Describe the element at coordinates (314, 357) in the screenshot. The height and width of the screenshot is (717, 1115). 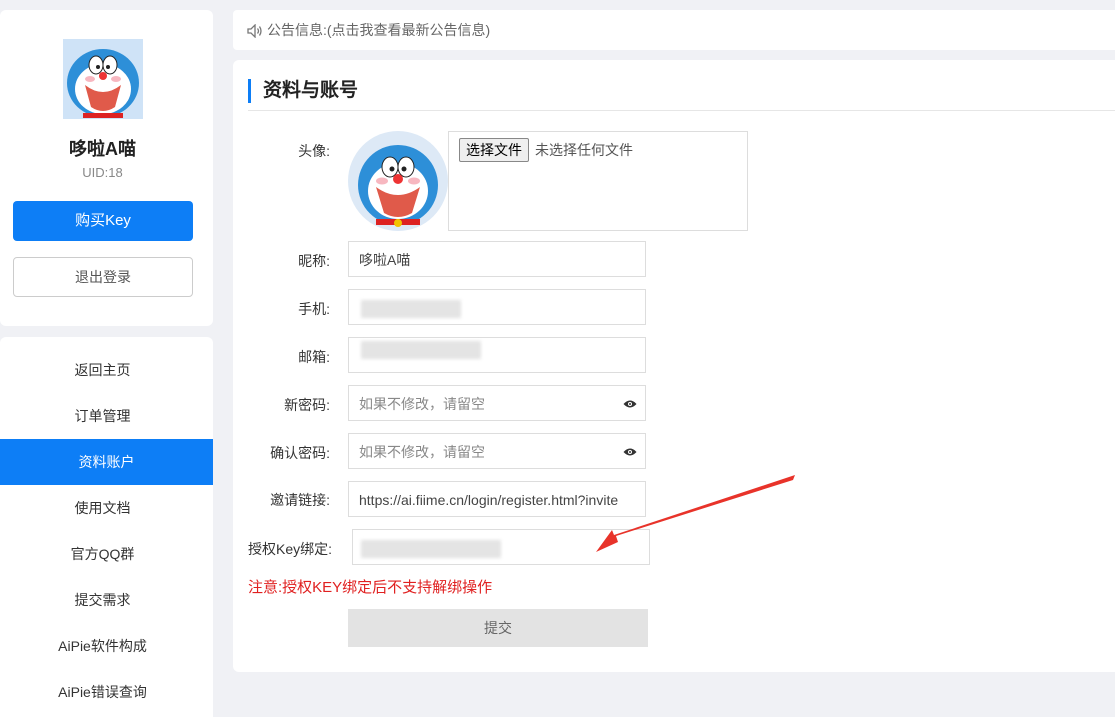
I see `email-label: 邮箱:` at that location.